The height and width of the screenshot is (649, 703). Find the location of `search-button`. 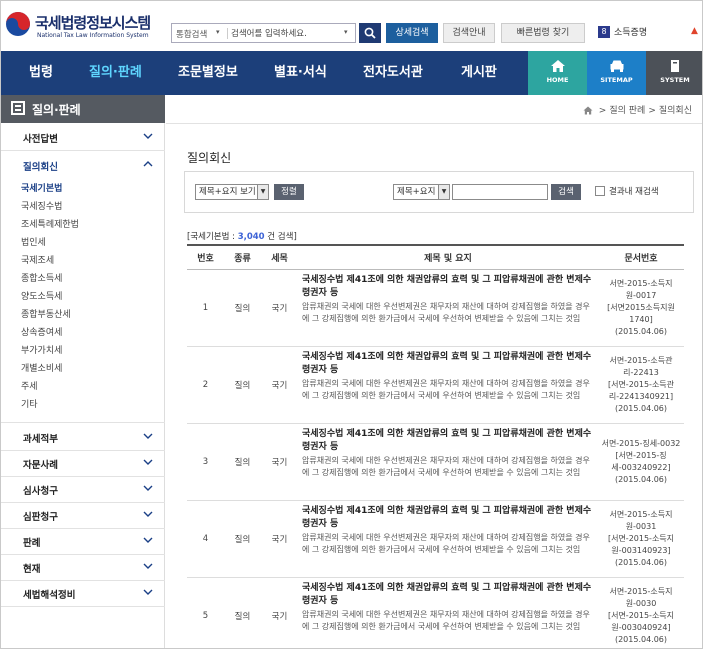

search-button is located at coordinates (370, 33).